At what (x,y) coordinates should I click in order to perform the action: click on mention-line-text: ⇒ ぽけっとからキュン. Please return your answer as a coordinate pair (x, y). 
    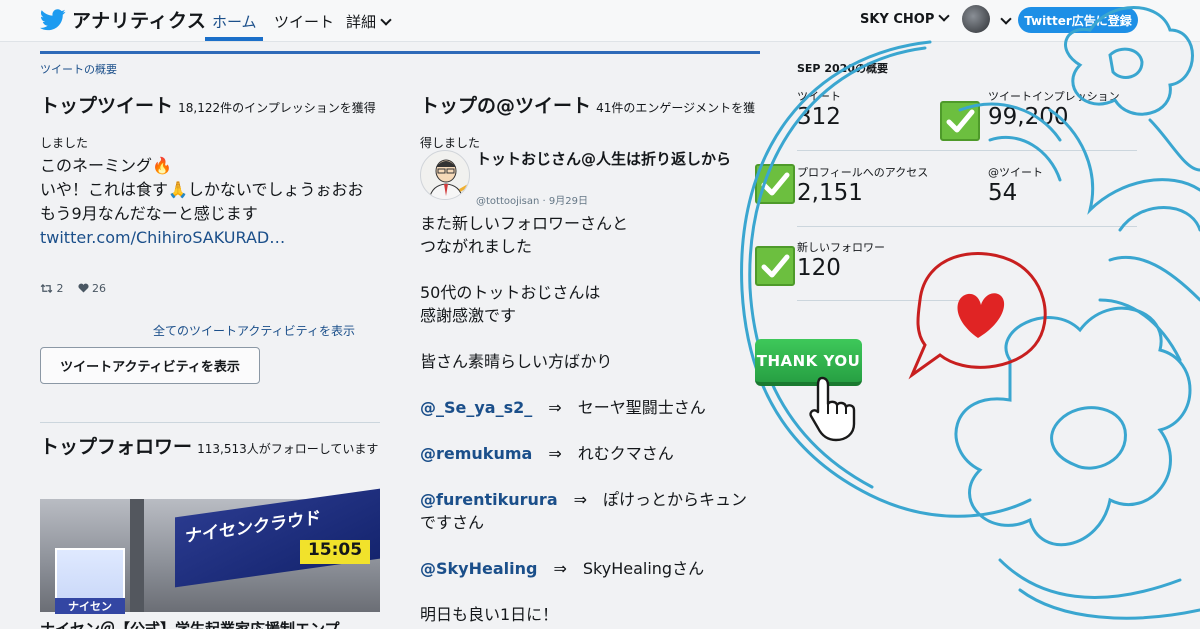
    Looking at the image, I should click on (660, 499).